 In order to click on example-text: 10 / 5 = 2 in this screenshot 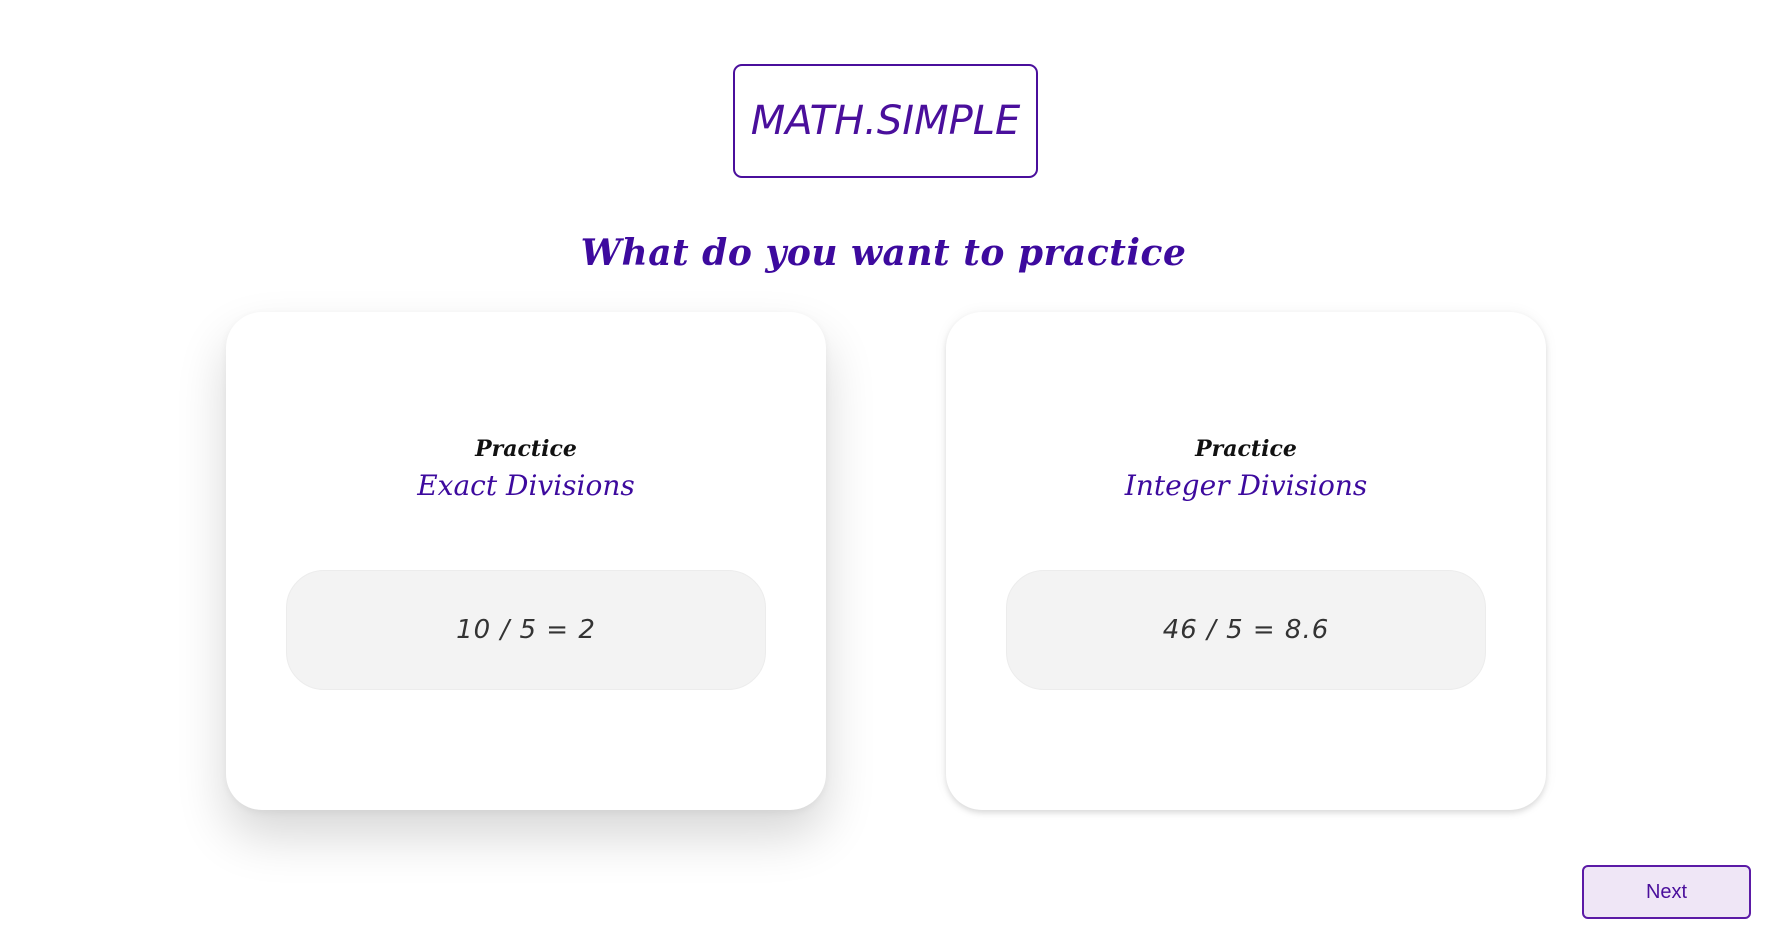, I will do `click(526, 630)`.